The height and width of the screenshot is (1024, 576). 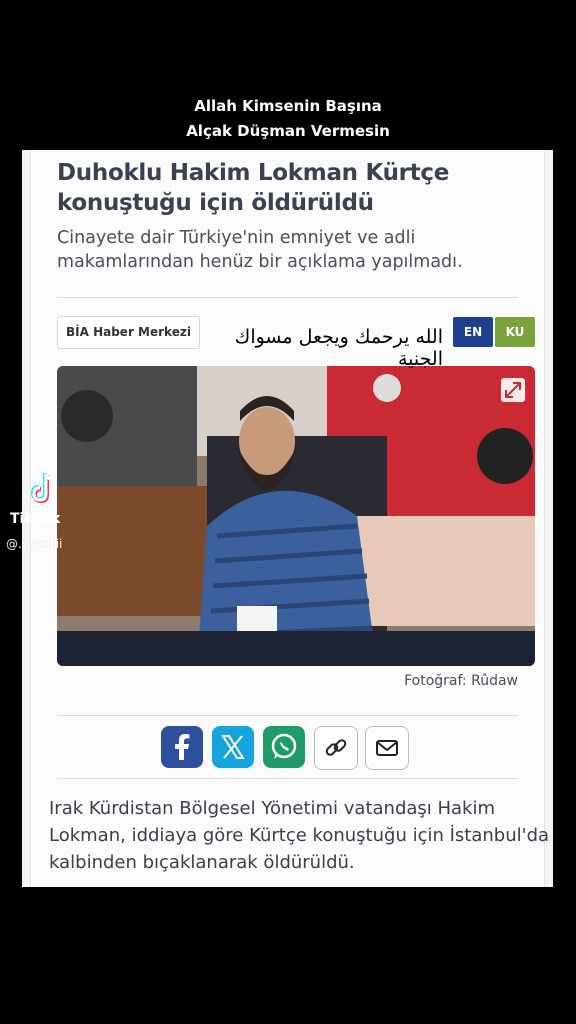 I want to click on whatsapp-icon, so click(x=284, y=746).